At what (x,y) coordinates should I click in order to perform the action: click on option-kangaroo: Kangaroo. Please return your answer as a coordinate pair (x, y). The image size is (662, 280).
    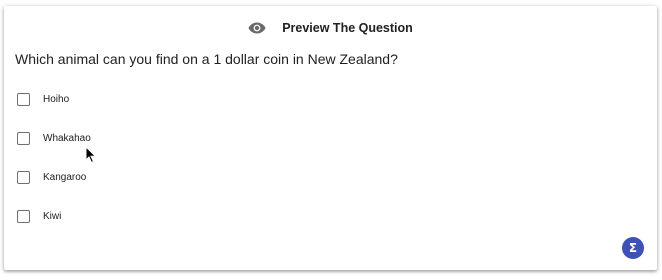
    Looking at the image, I should click on (54, 177).